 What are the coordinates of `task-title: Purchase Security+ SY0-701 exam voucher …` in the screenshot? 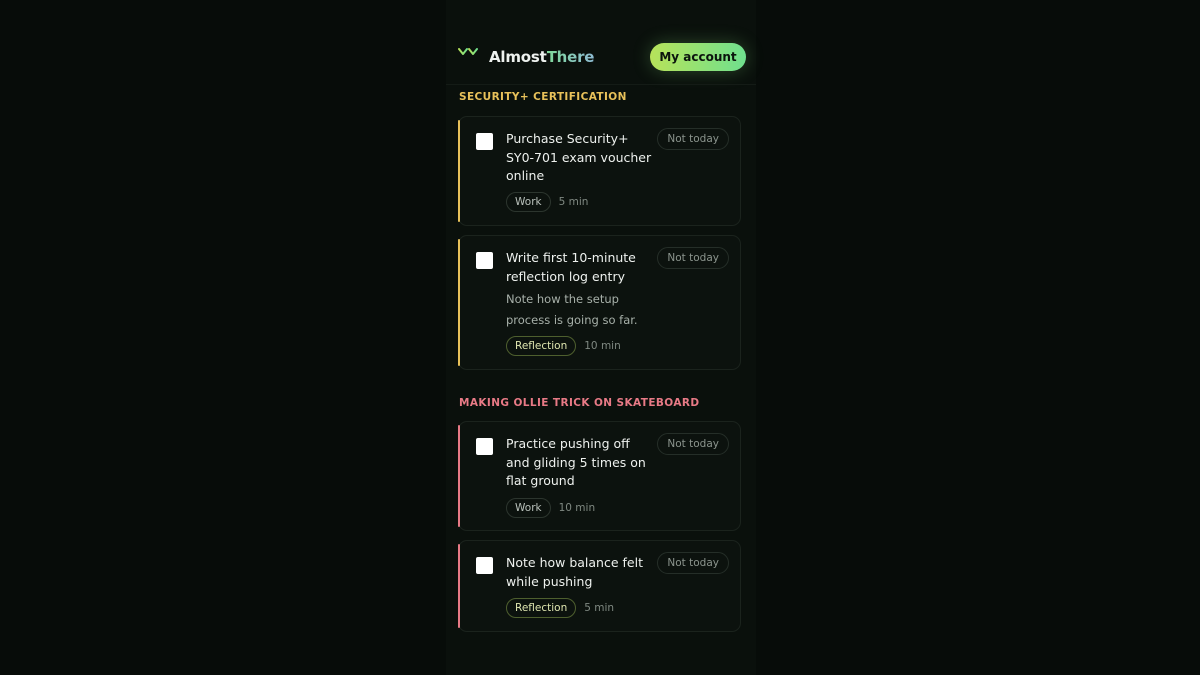 It's located at (579, 157).